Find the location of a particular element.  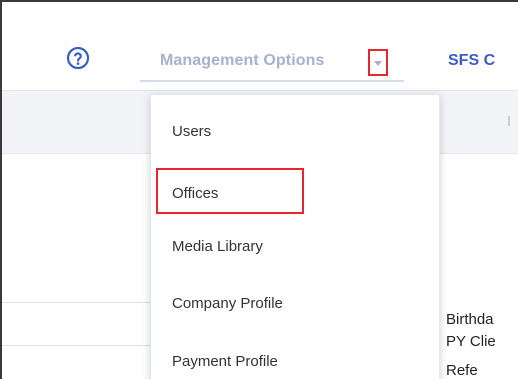

menu-item-offices: Offices is located at coordinates (195, 193).